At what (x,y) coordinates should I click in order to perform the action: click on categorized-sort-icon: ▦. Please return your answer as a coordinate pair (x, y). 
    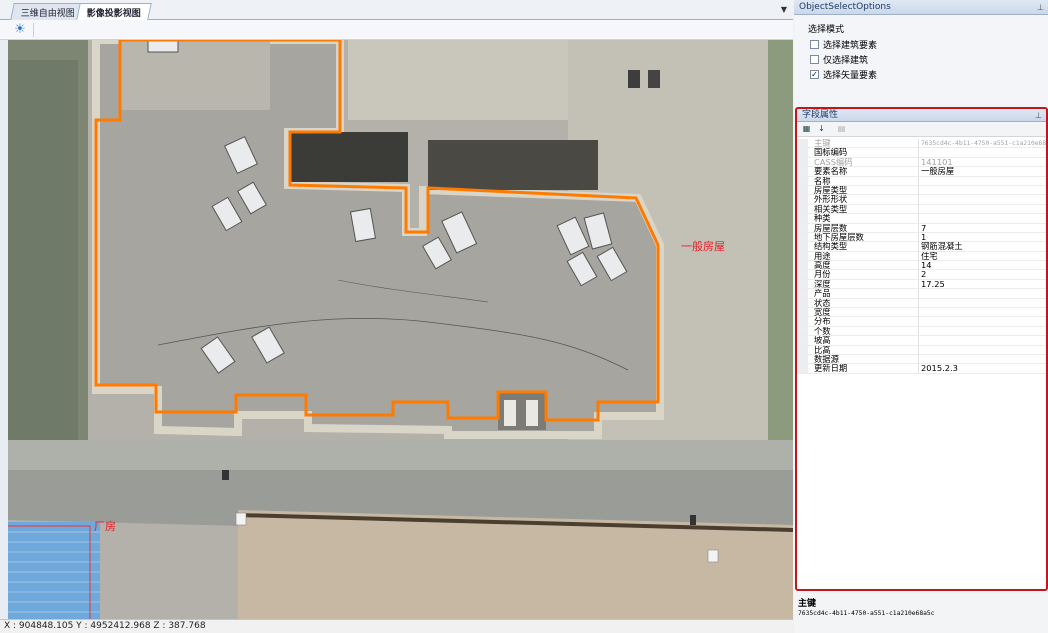
    Looking at the image, I should click on (806, 129).